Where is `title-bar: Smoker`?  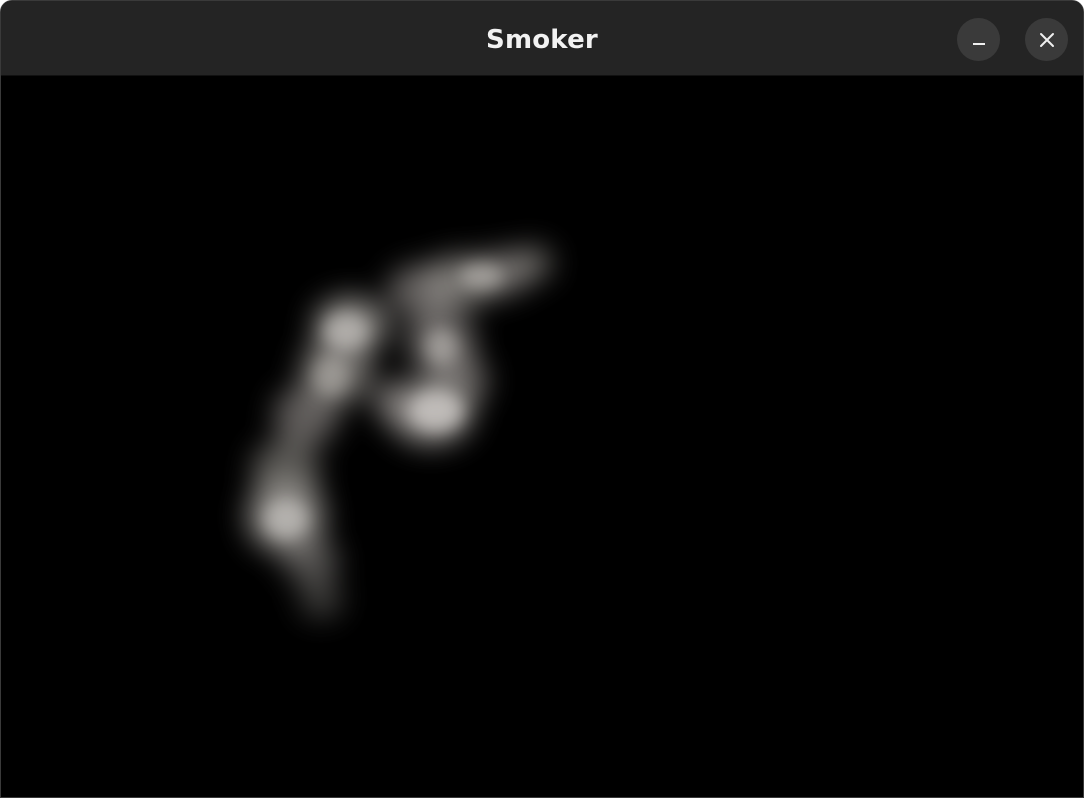 title-bar: Smoker is located at coordinates (542, 38).